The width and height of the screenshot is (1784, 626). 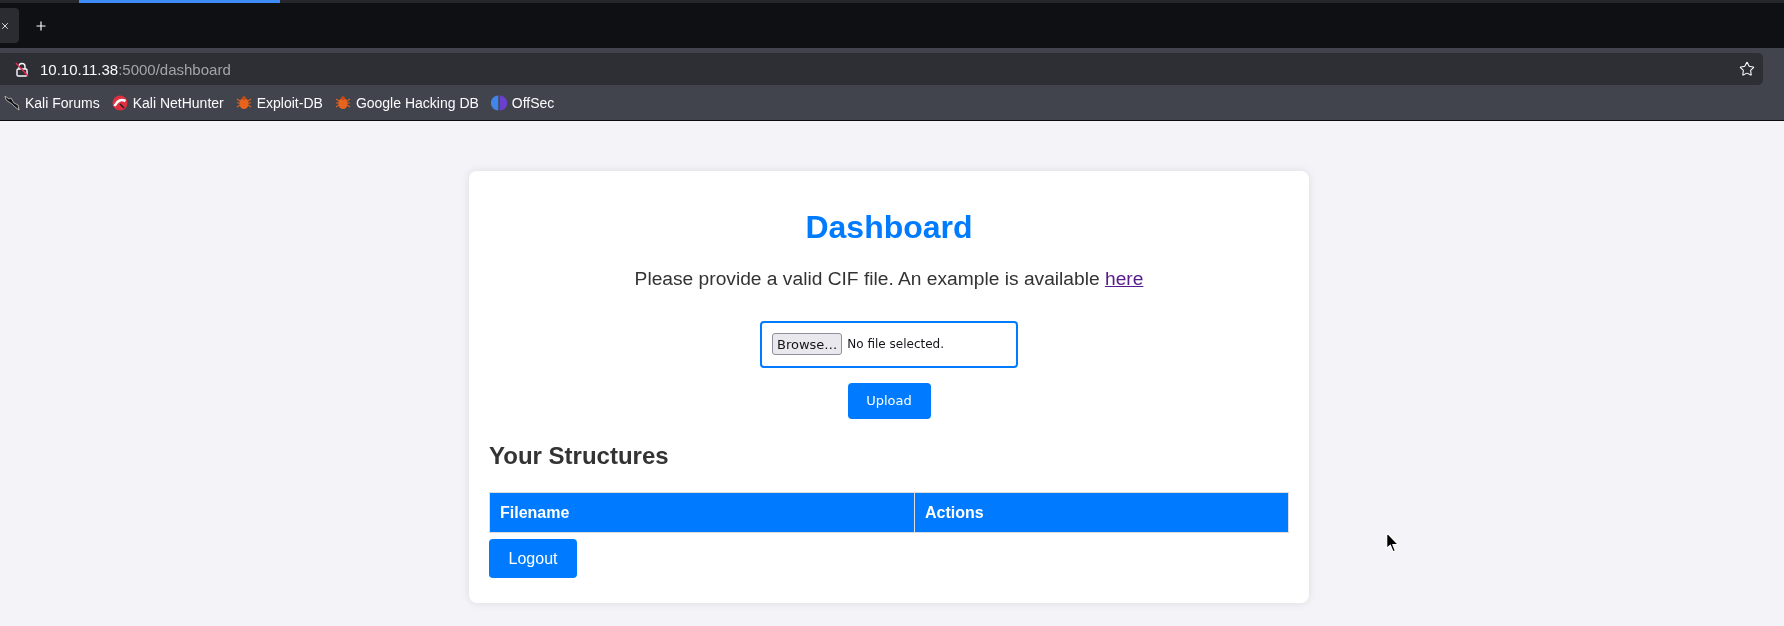 I want to click on instructions-text: Please provide a valid CIF file. An example is available here, so click(x=889, y=278).